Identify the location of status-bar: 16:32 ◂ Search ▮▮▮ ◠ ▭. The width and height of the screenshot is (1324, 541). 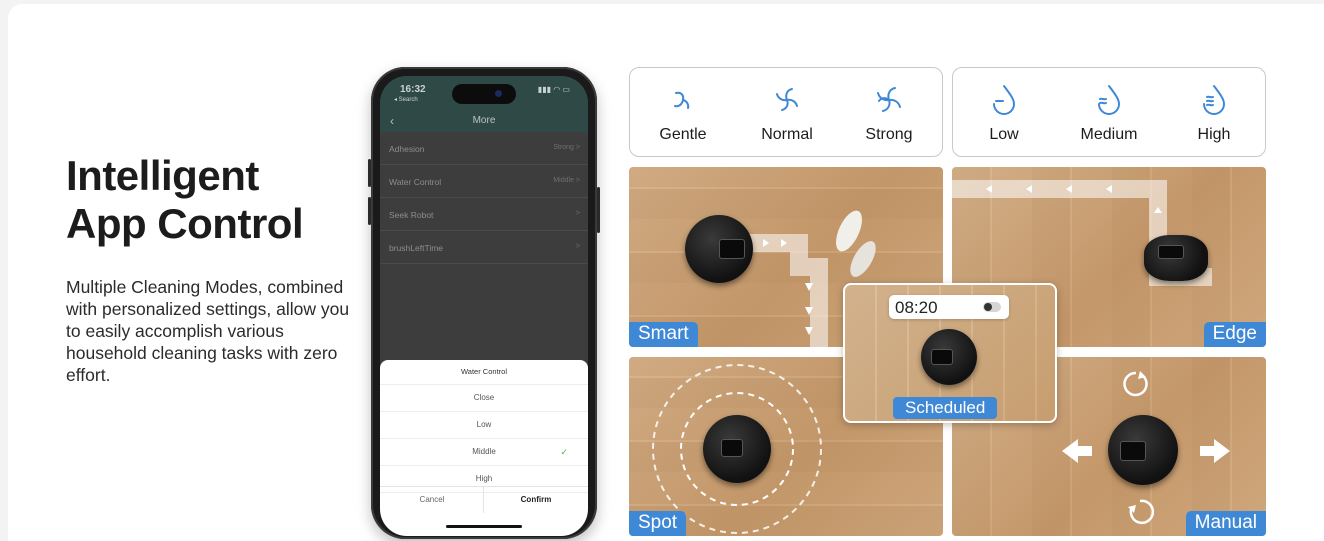
(484, 93).